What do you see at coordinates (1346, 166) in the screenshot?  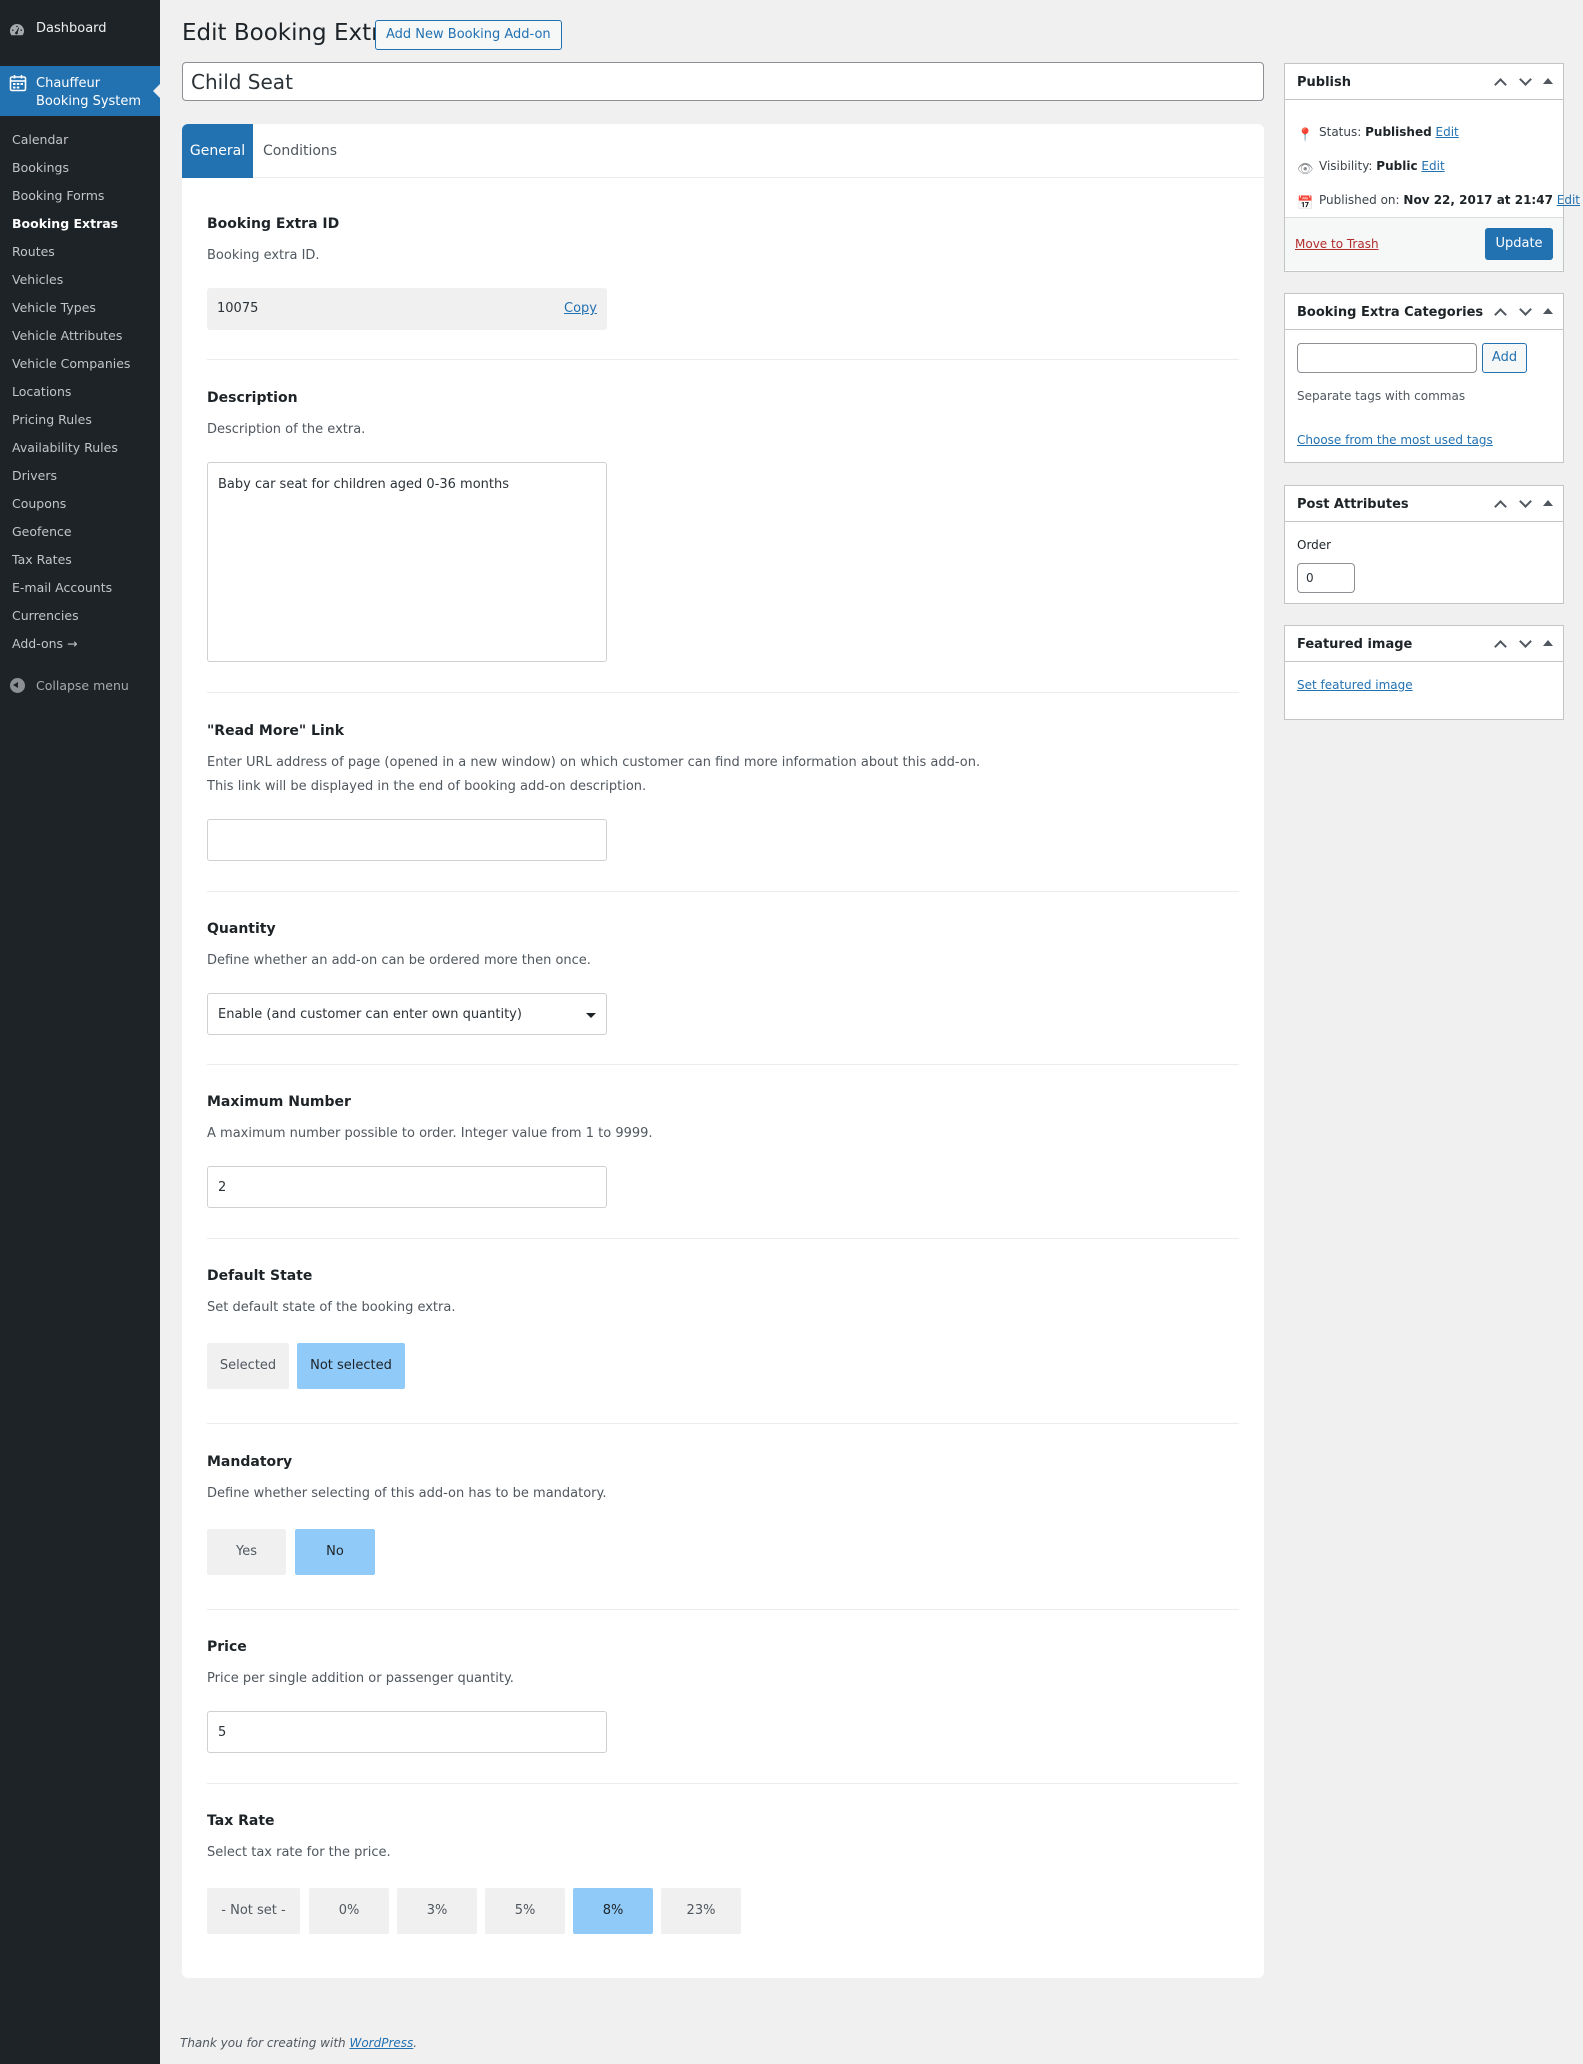 I see `visibility-label: Visibility:` at bounding box center [1346, 166].